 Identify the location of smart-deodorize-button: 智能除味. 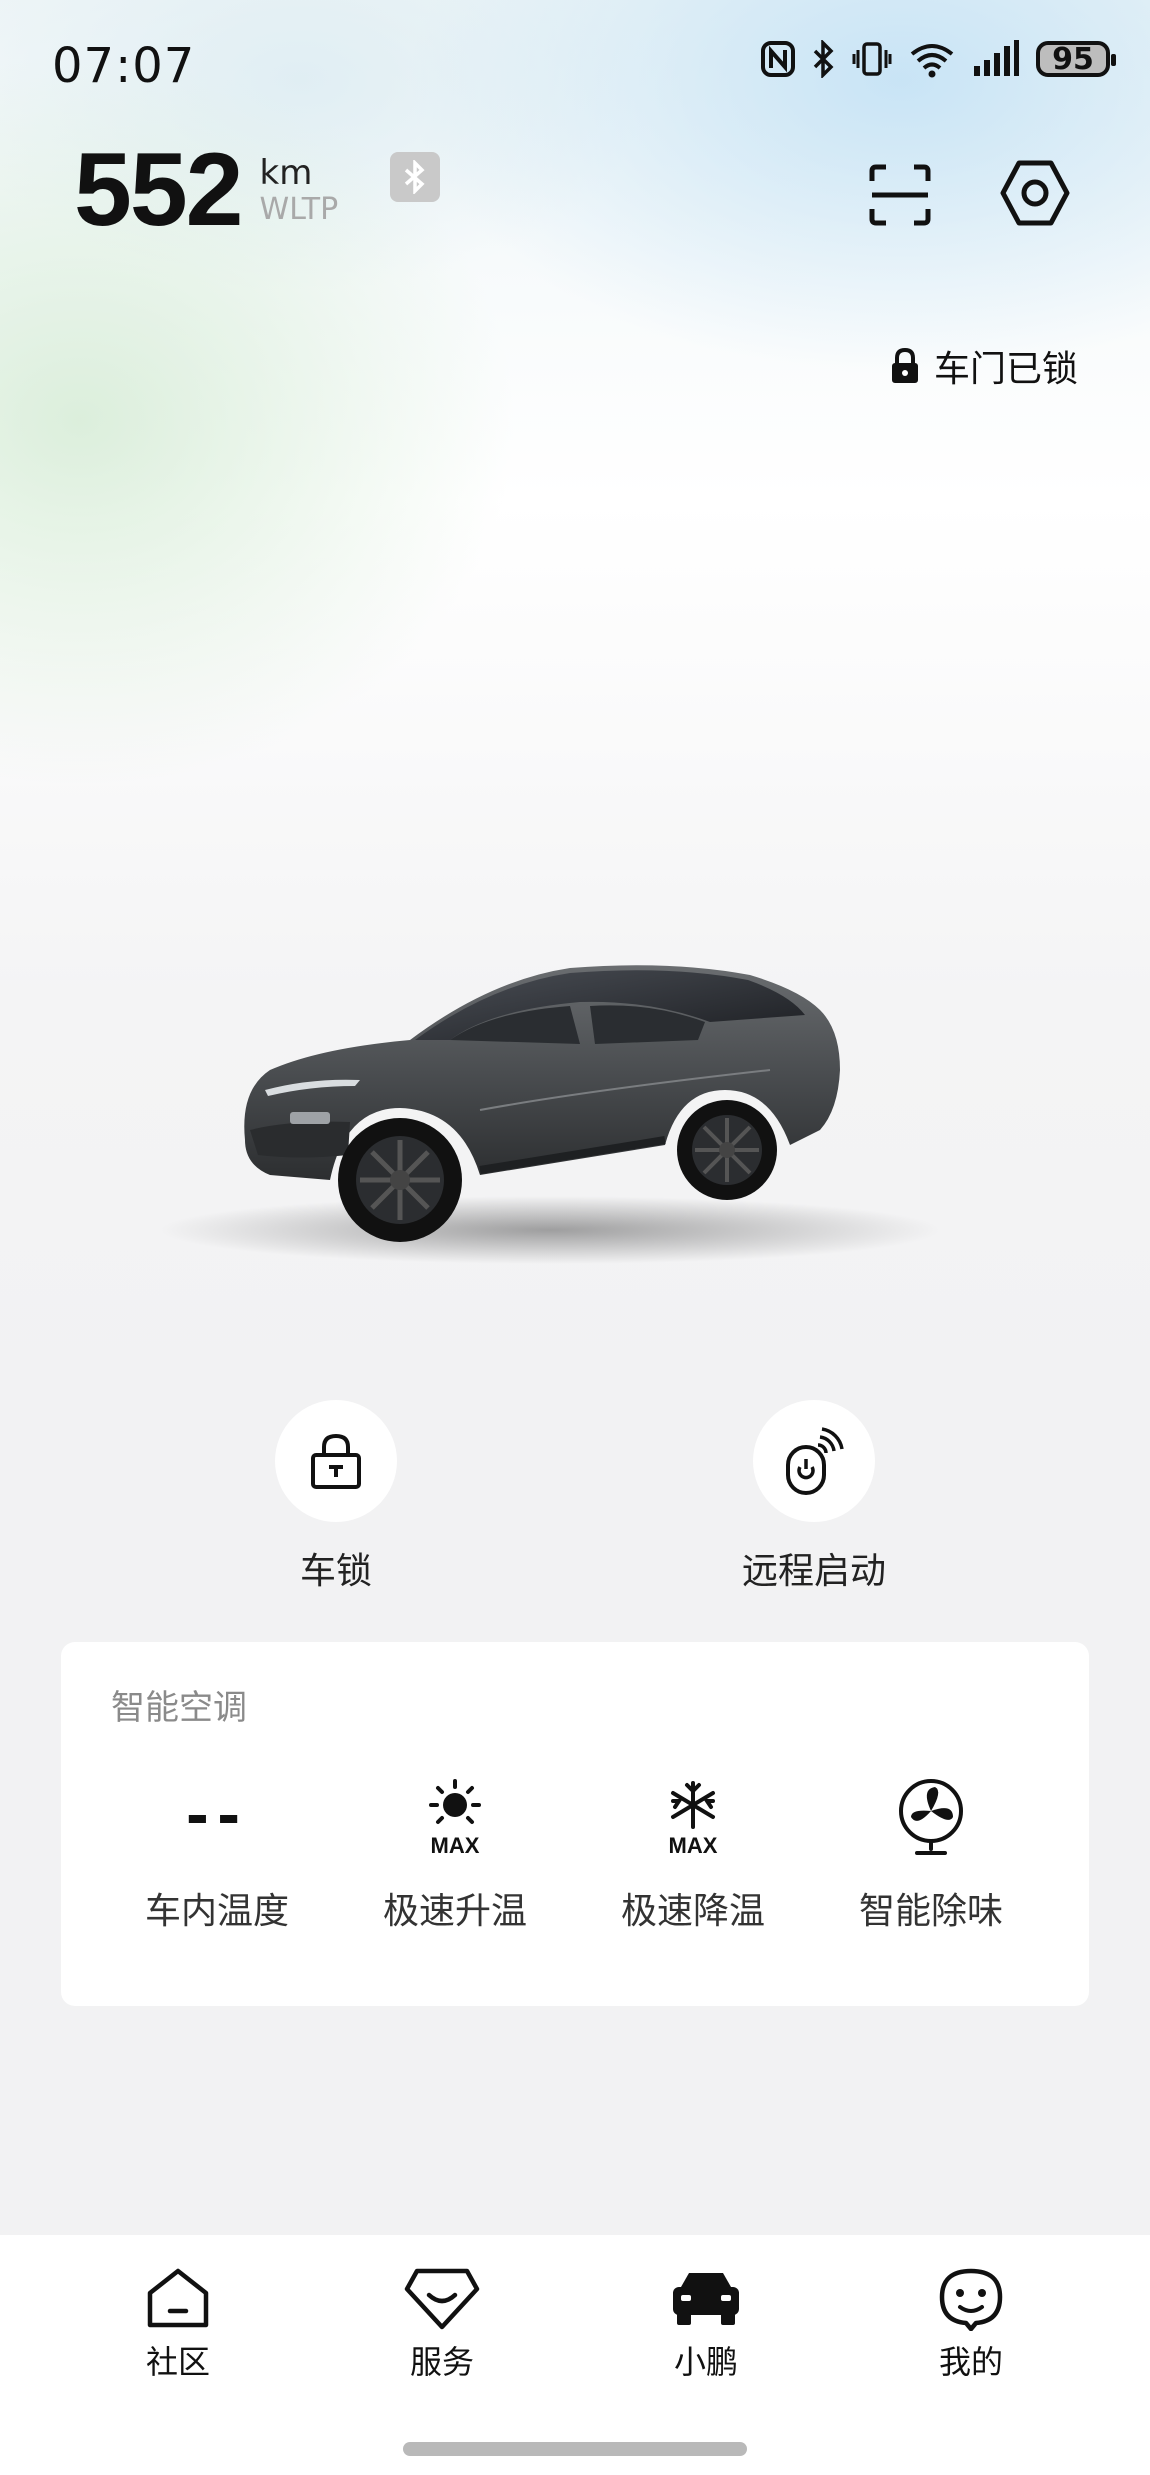
(931, 1853).